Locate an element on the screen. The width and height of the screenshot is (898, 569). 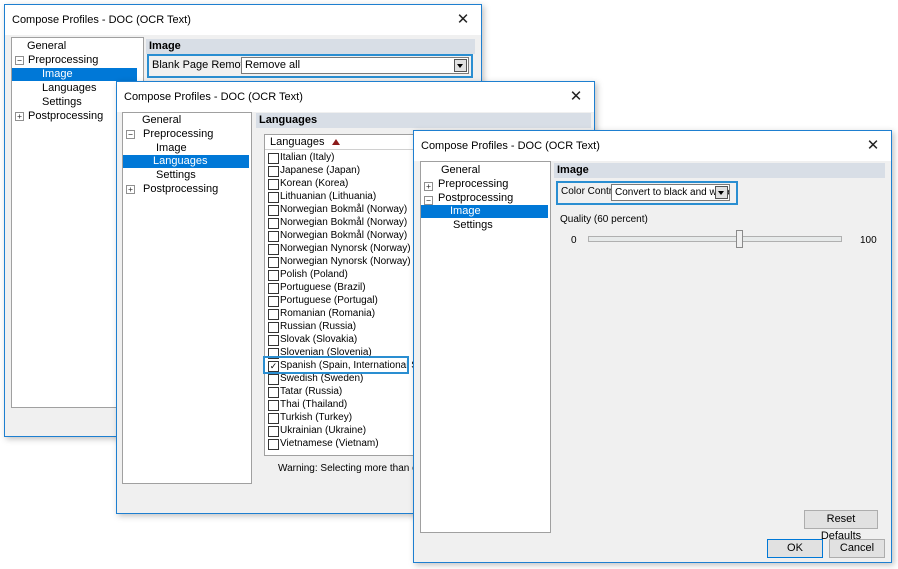
cancel-button: Cancel is located at coordinates (857, 548).